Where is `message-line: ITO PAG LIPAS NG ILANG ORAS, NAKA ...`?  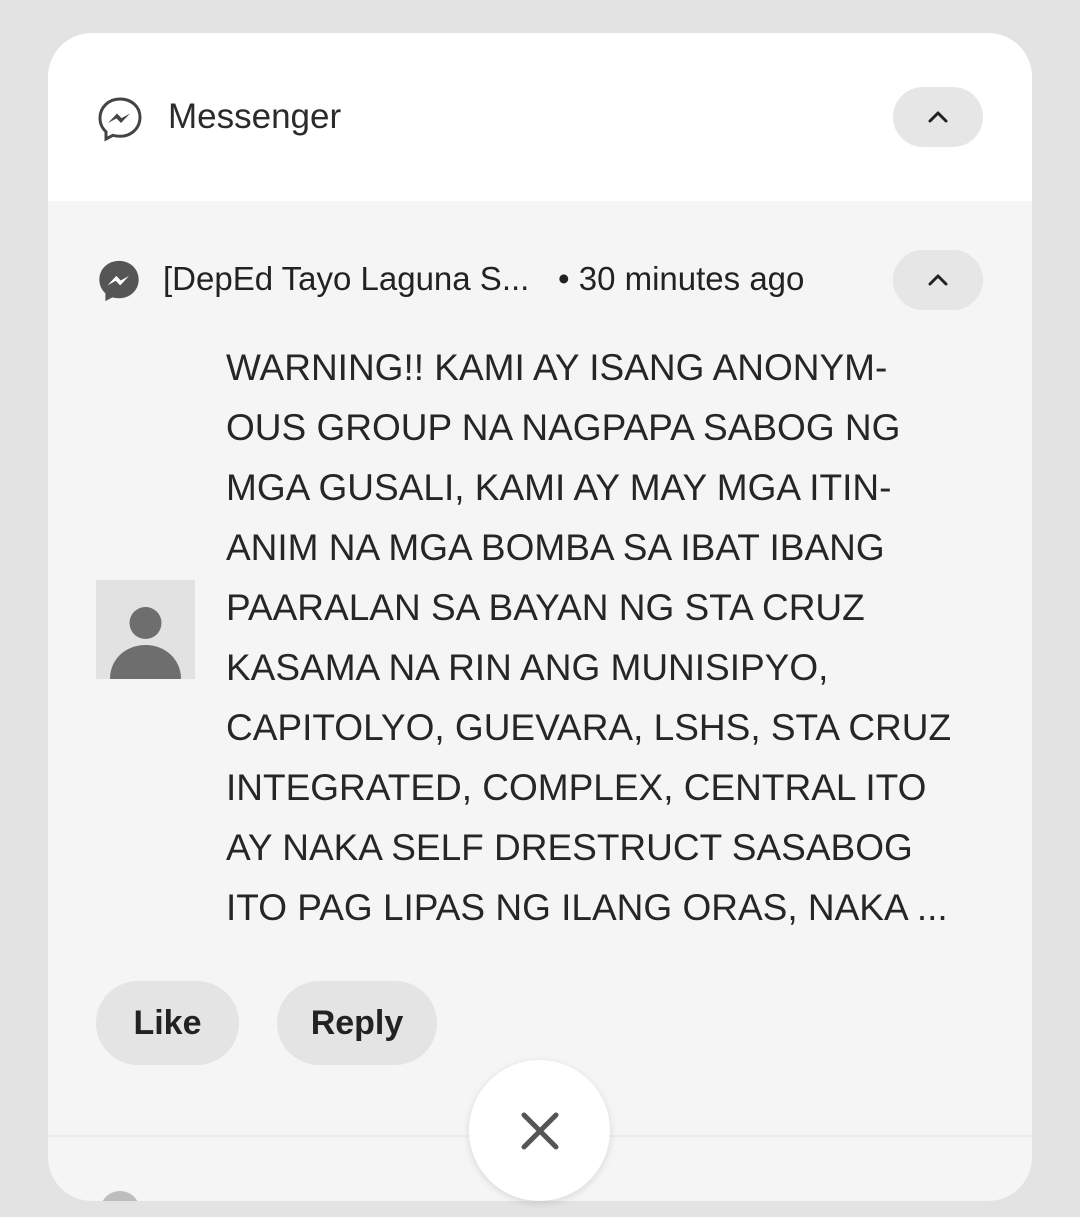 message-line: ITO PAG LIPAS NG ILANG ORAS, NAKA ... is located at coordinates (587, 907).